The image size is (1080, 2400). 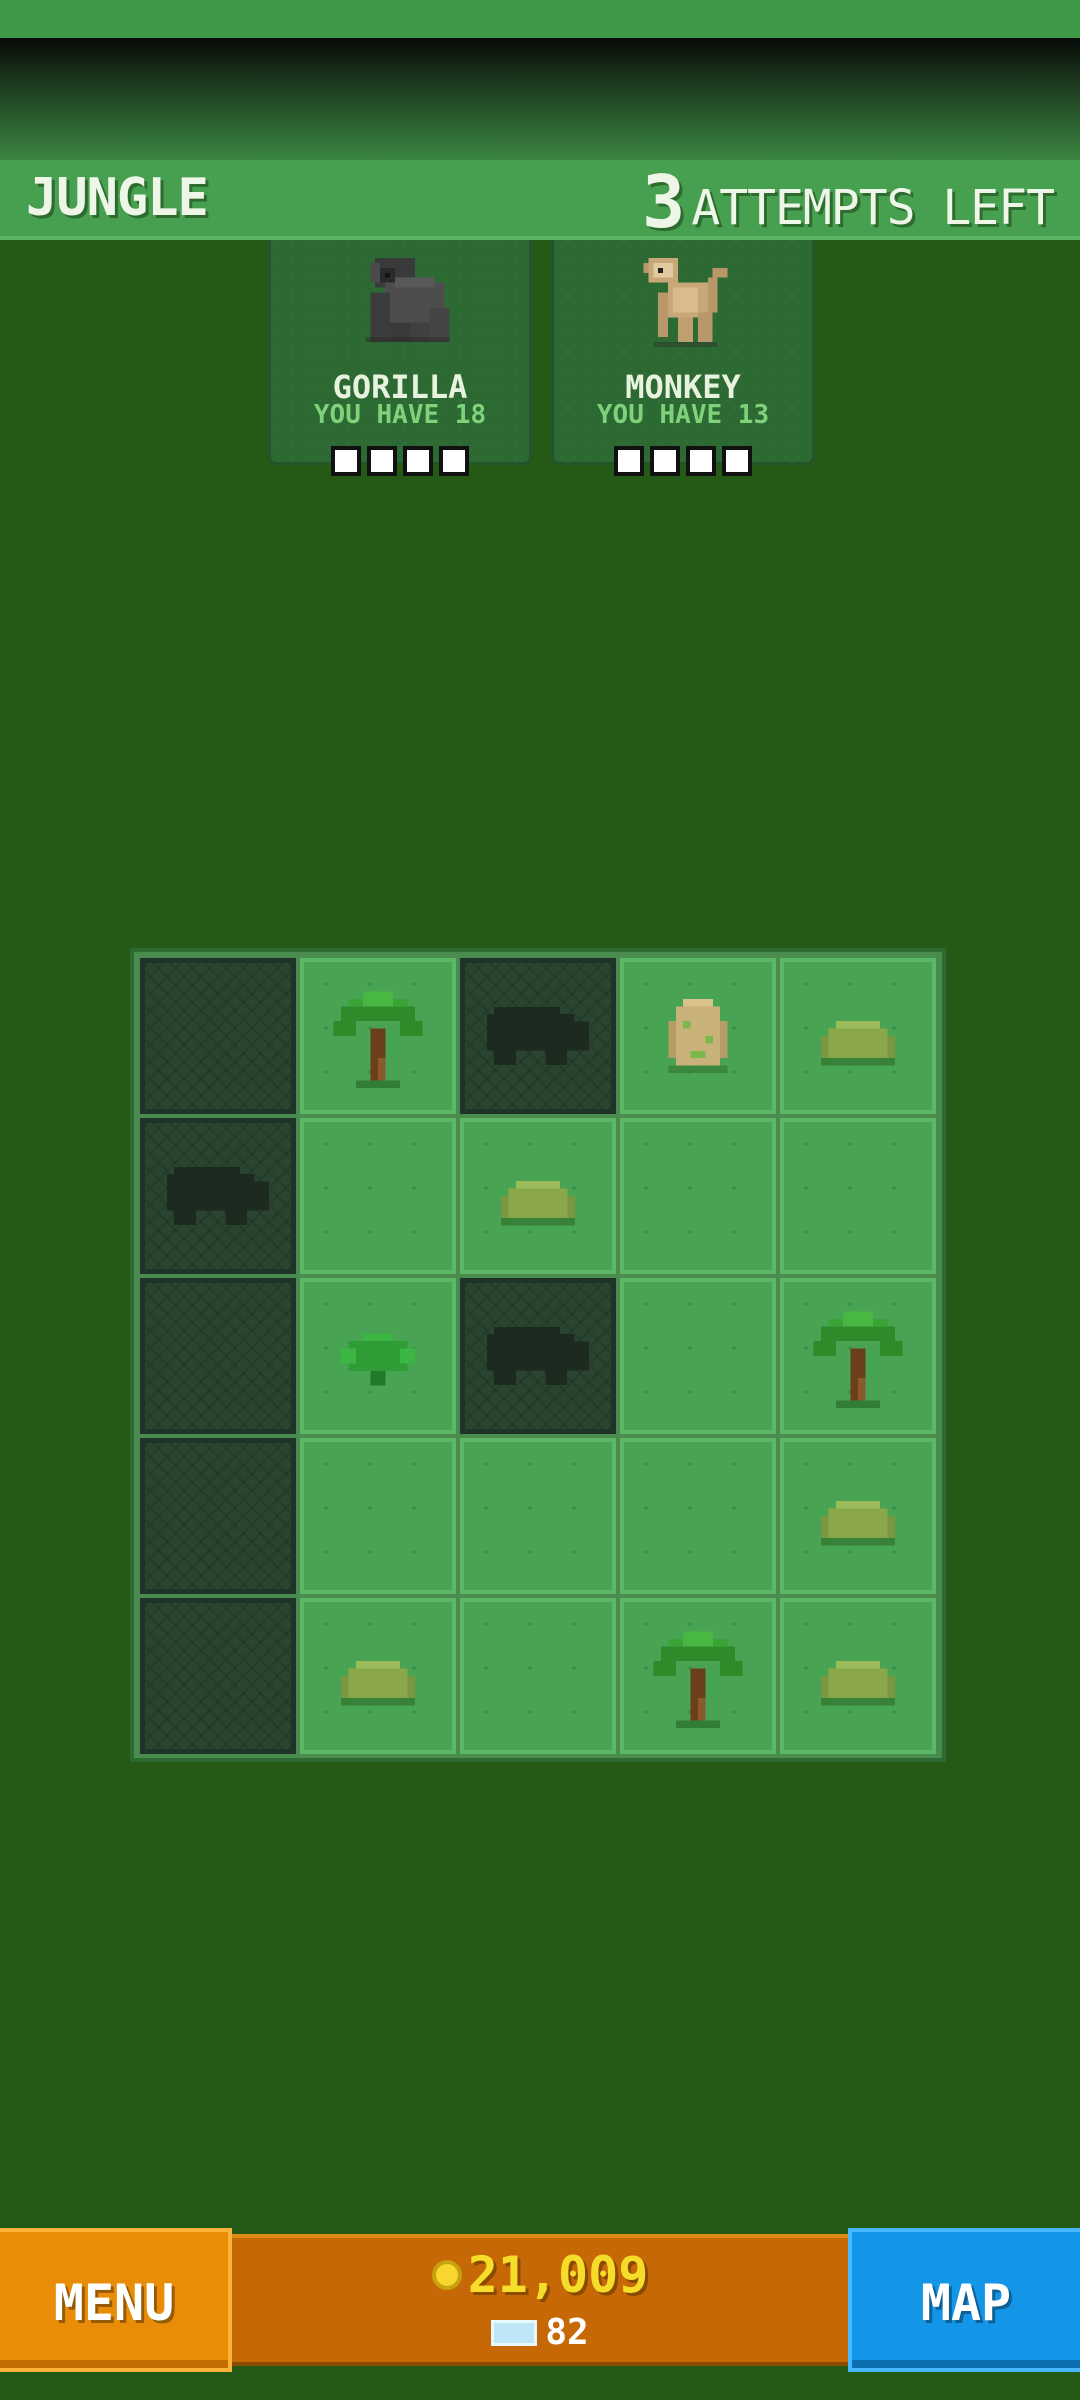 I want to click on coin-icon, so click(x=446, y=2275).